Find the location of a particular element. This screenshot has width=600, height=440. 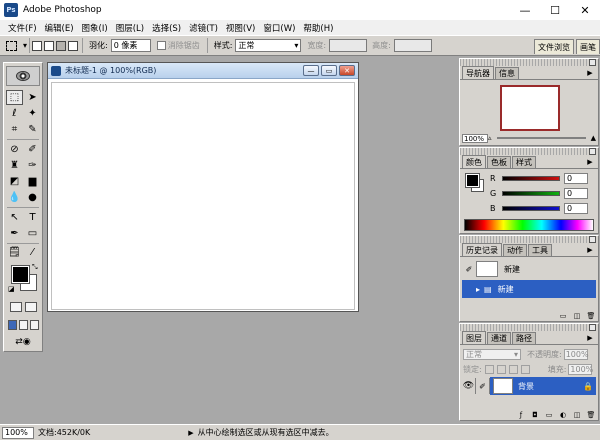

channel-g-slider is located at coordinates (531, 193).